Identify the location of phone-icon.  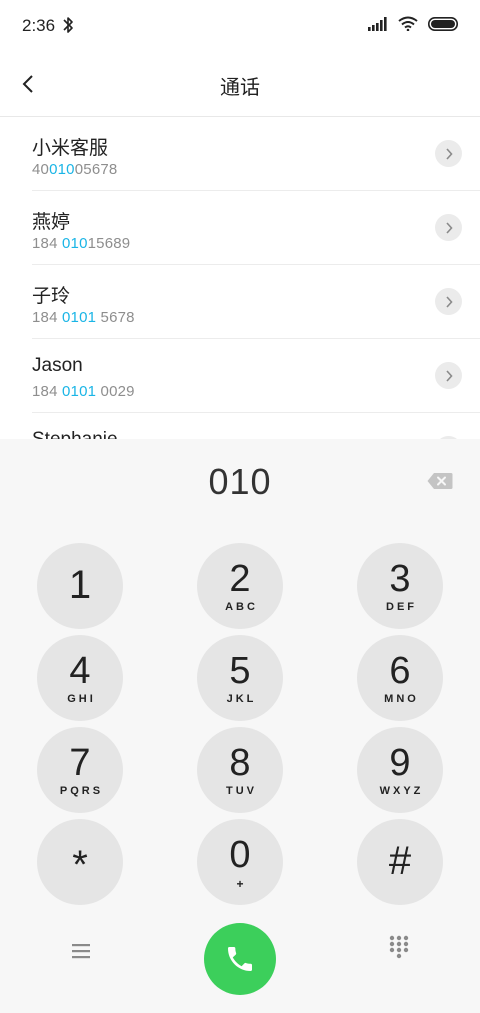
(240, 959).